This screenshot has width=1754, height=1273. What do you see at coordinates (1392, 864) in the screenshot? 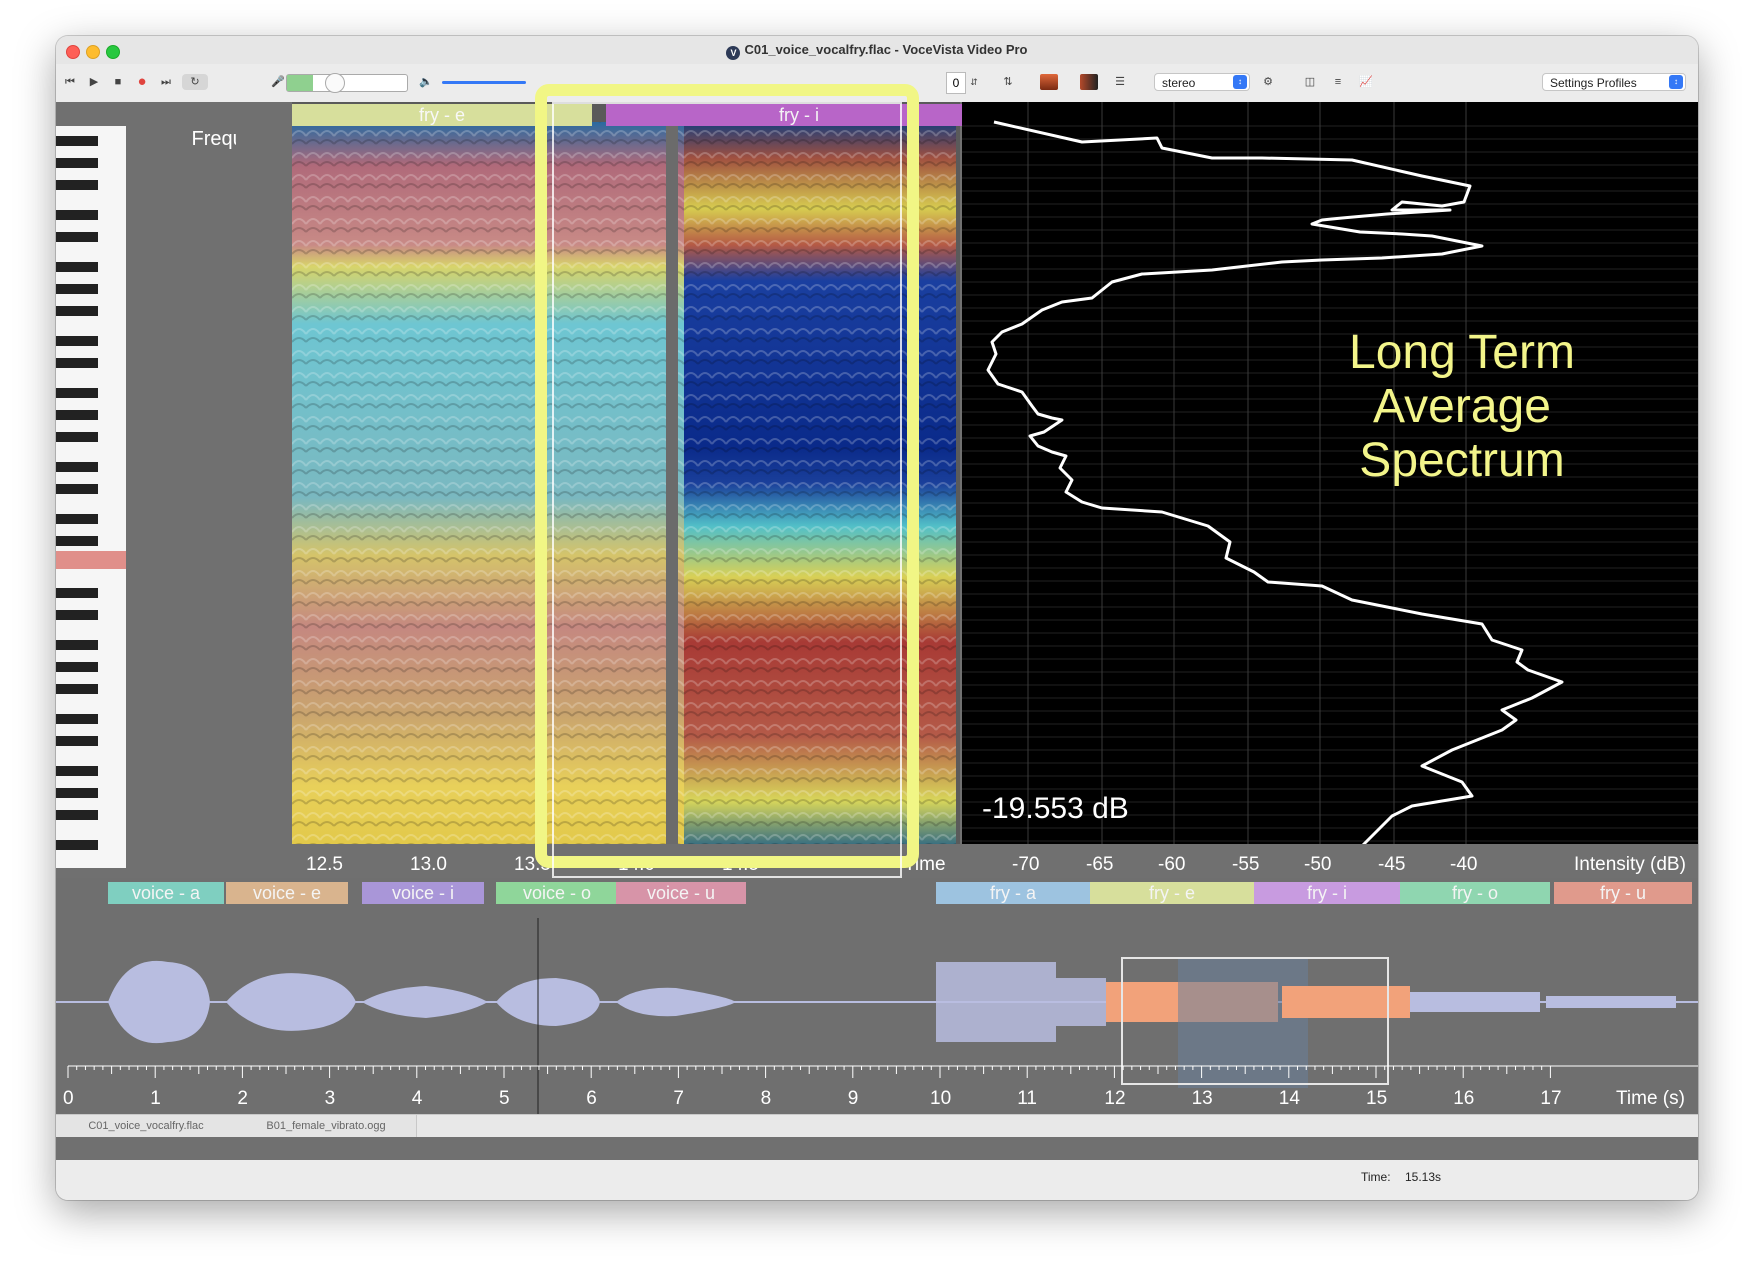
I see `intensity-tick-label: -45` at bounding box center [1392, 864].